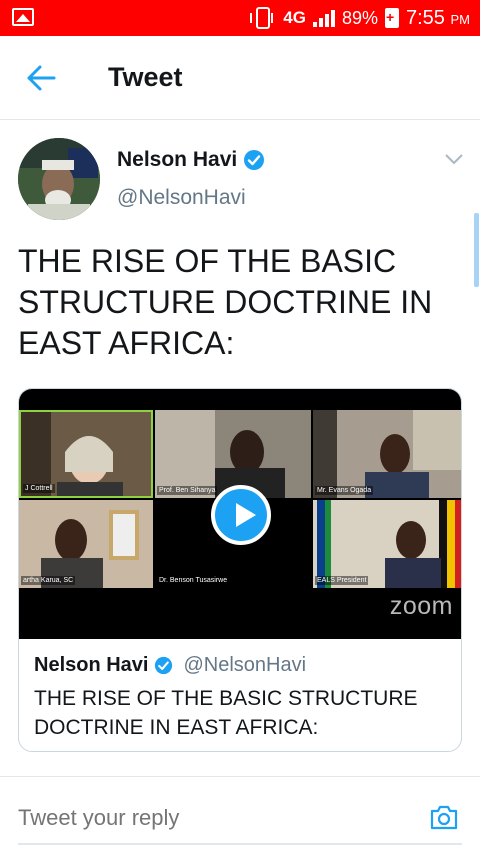 This screenshot has height=854, width=480. Describe the element at coordinates (344, 490) in the screenshot. I see `participant-label: Mr. Evans Ogada` at that location.